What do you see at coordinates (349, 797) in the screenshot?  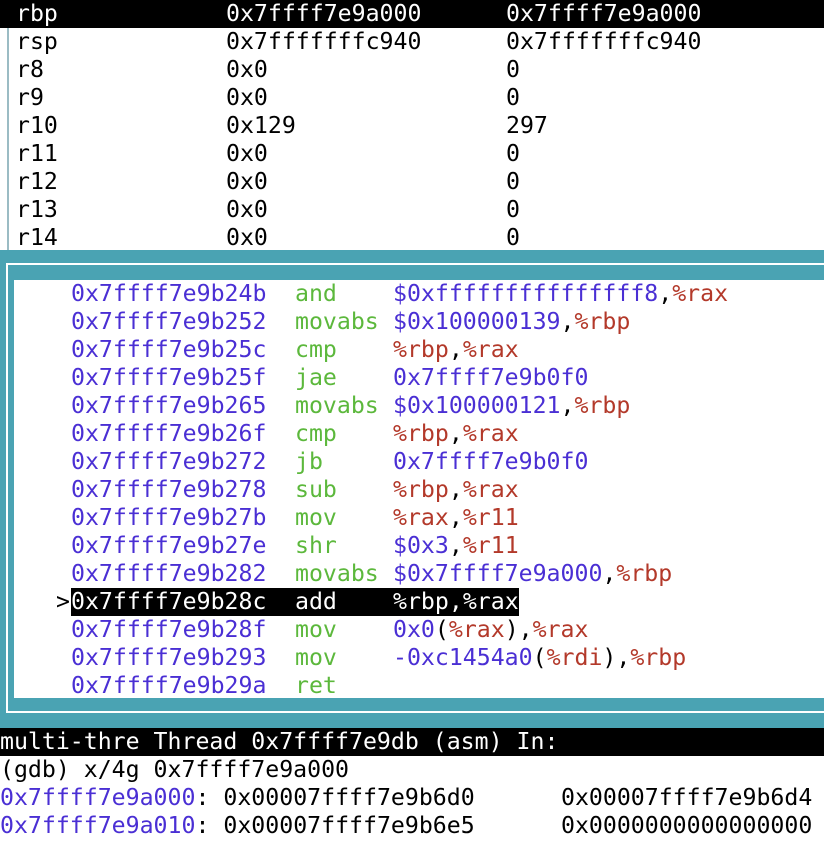 I see `memory-value: 0x00007ffff7e9b6d0` at bounding box center [349, 797].